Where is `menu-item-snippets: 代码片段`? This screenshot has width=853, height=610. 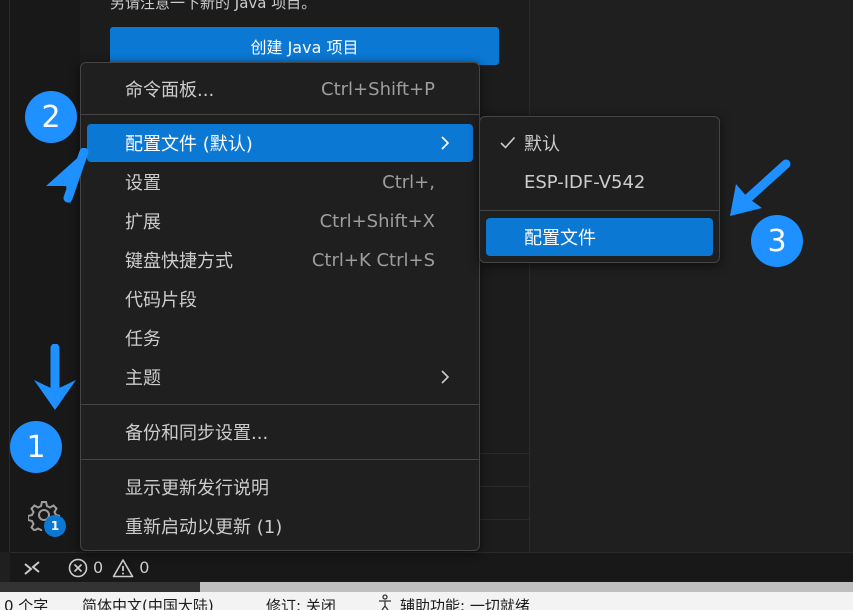
menu-item-snippets: 代码片段 is located at coordinates (280, 299).